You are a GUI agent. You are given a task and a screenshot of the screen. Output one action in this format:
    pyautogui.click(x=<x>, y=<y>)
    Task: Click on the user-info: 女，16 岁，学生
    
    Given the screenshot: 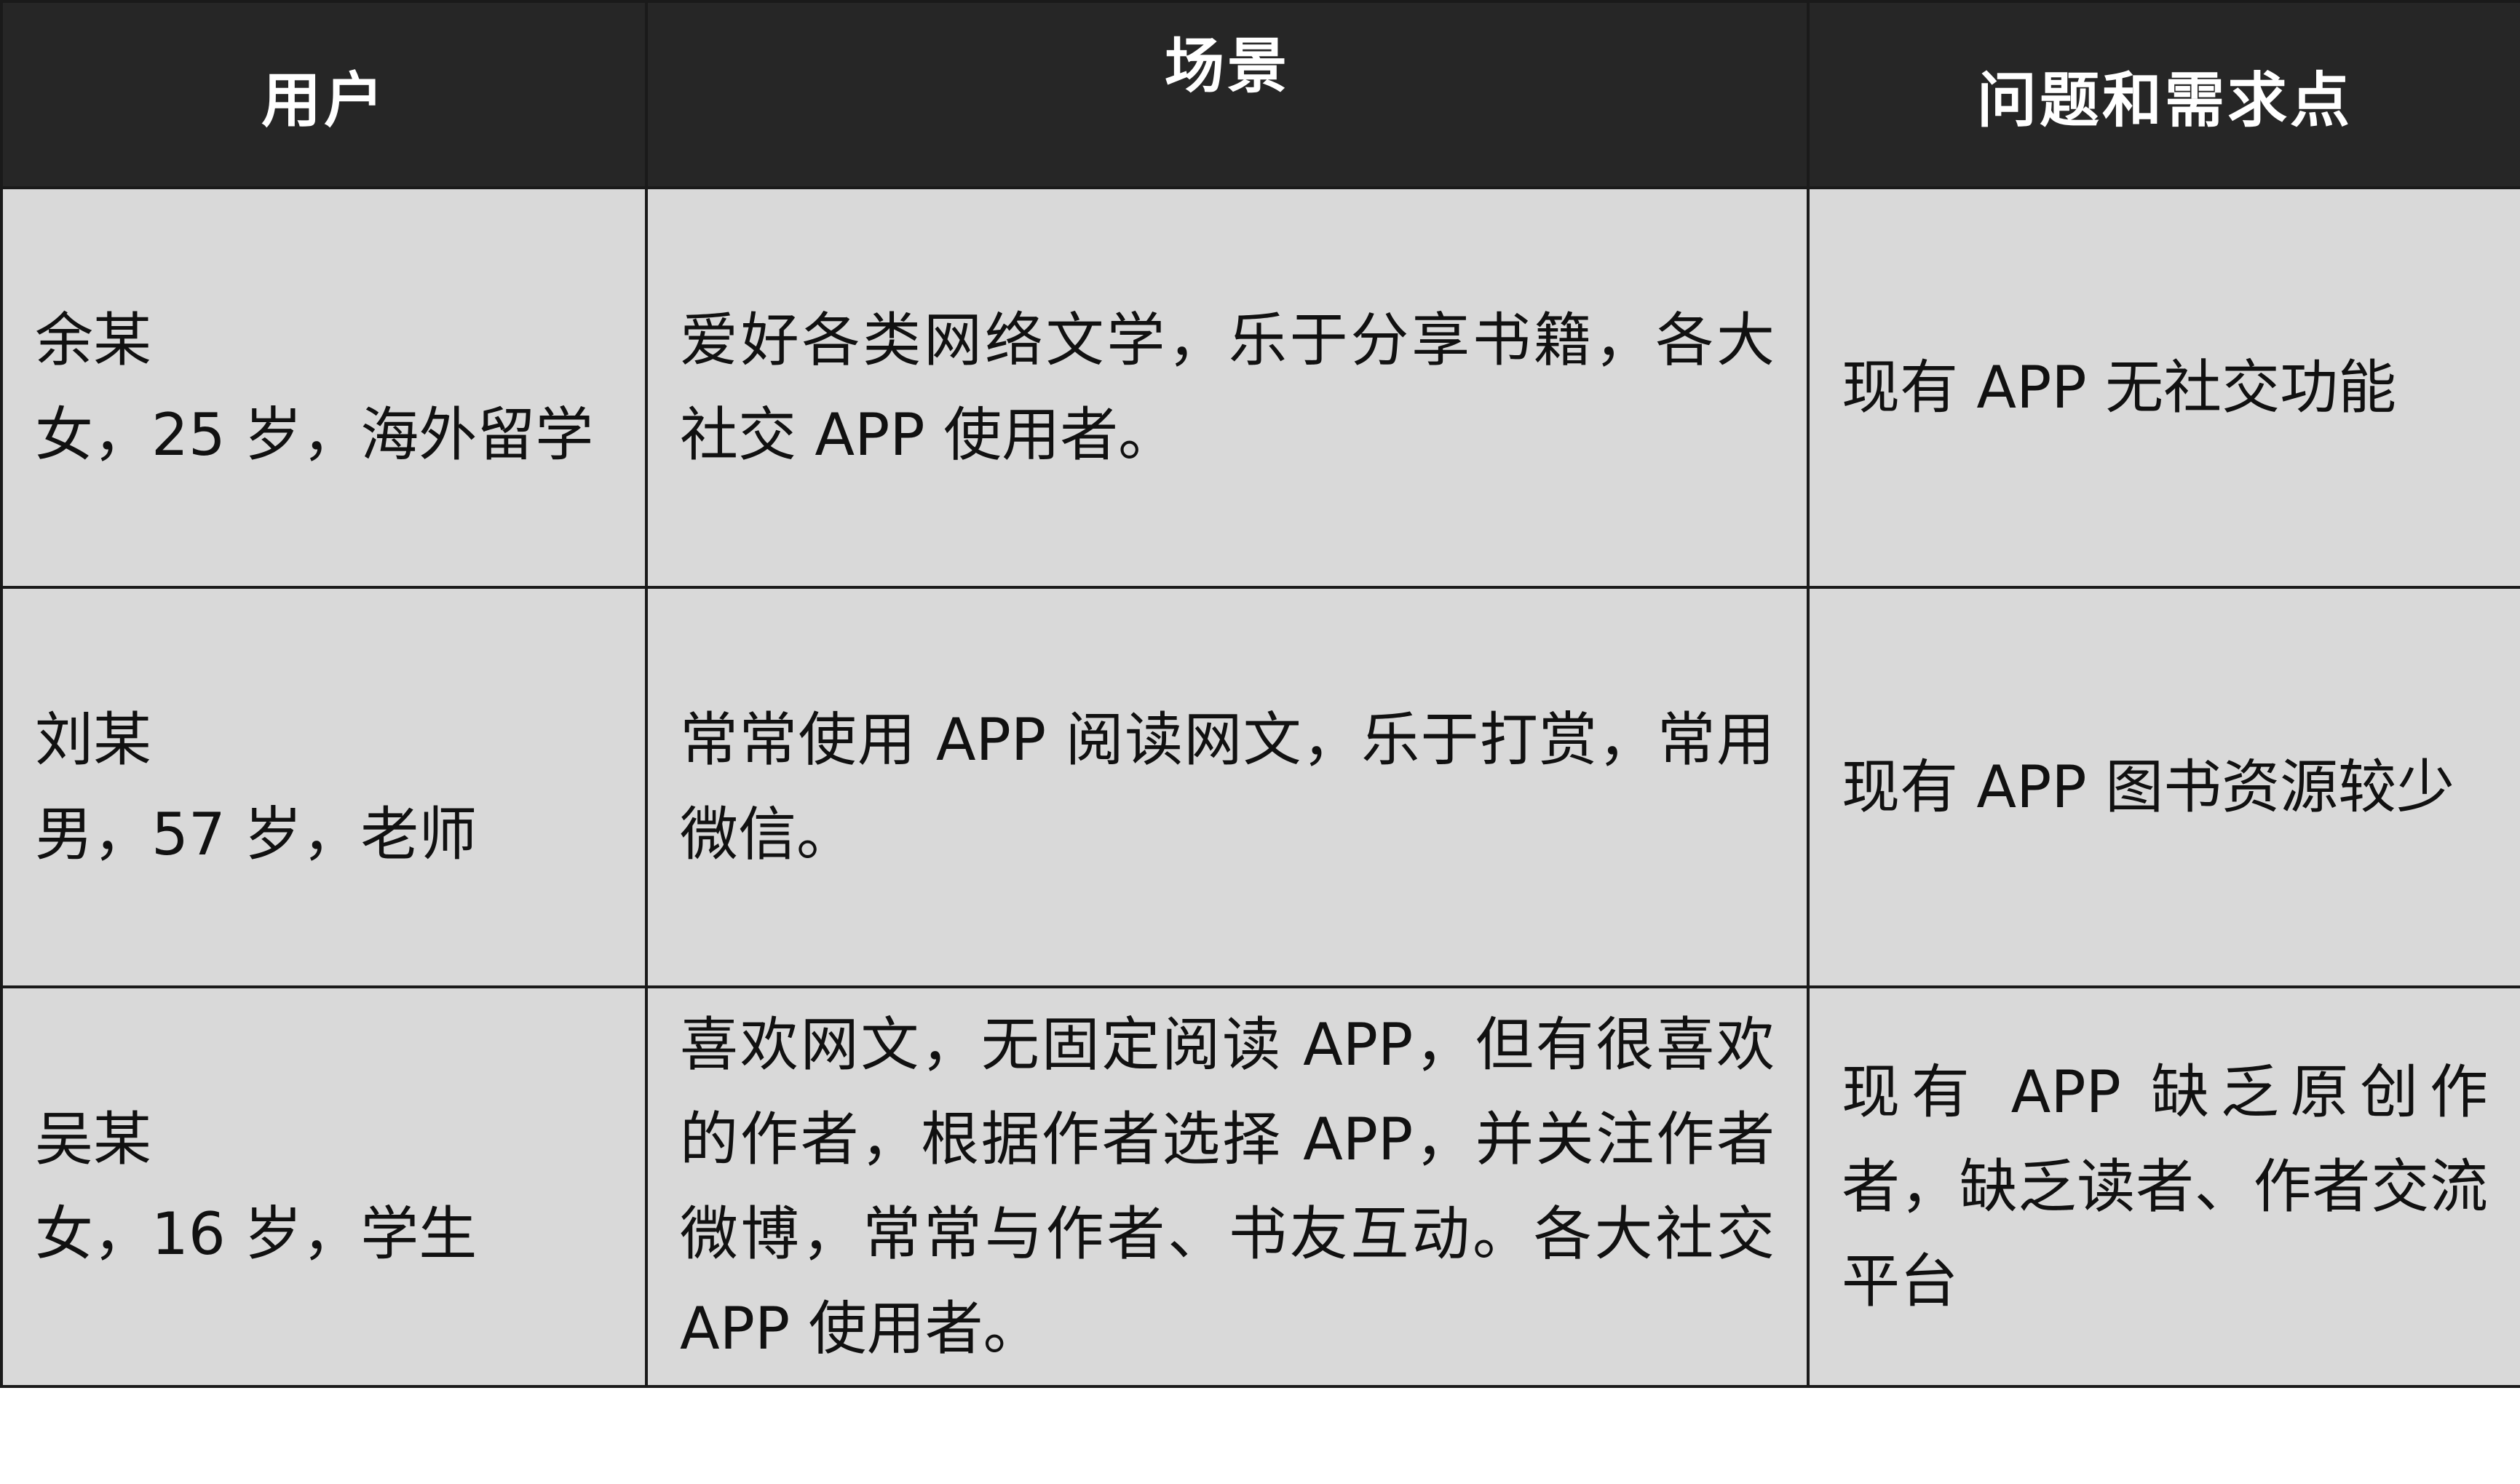 What is the action you would take?
    pyautogui.click(x=256, y=1233)
    